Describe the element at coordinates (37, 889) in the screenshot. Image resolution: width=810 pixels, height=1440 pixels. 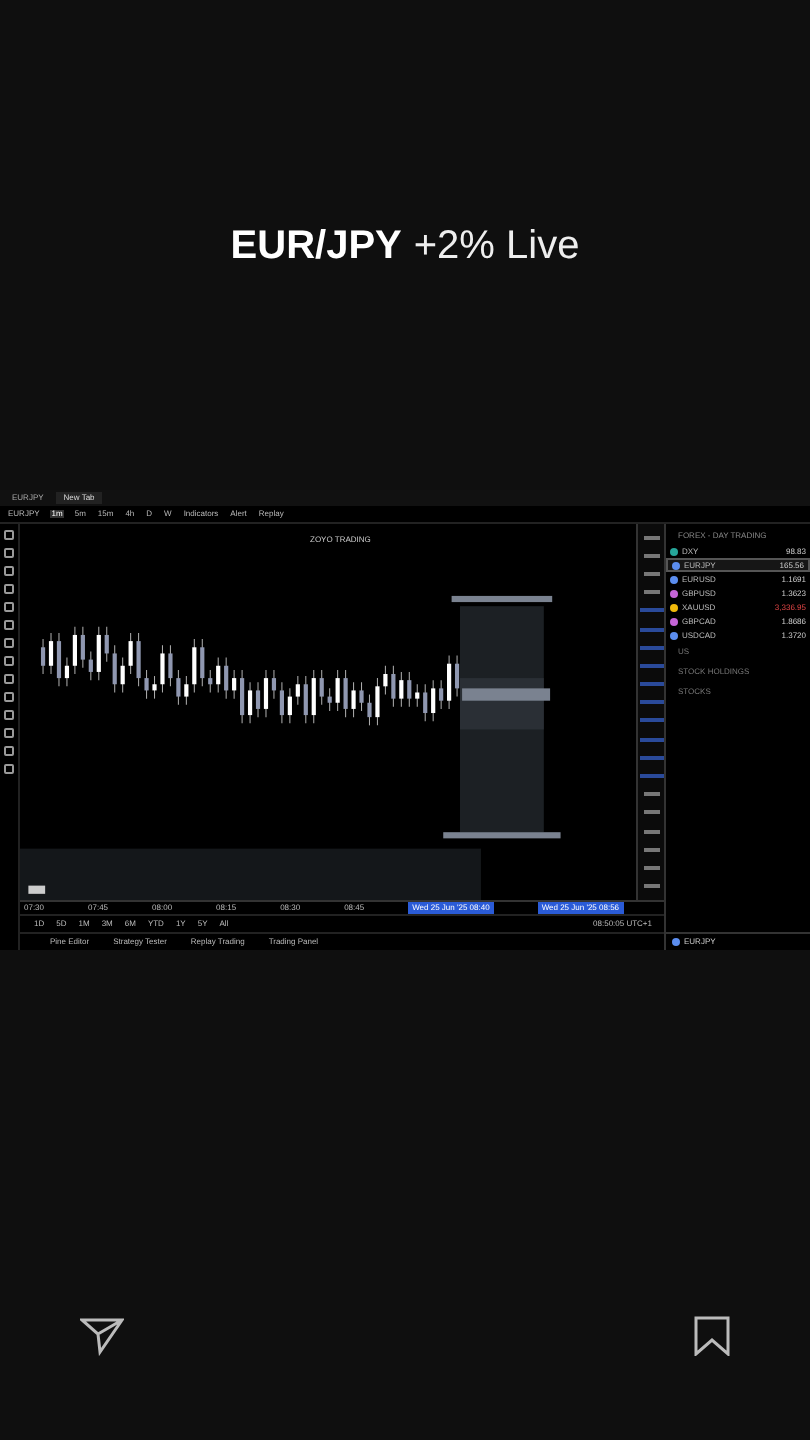
I see `logo-icon` at that location.